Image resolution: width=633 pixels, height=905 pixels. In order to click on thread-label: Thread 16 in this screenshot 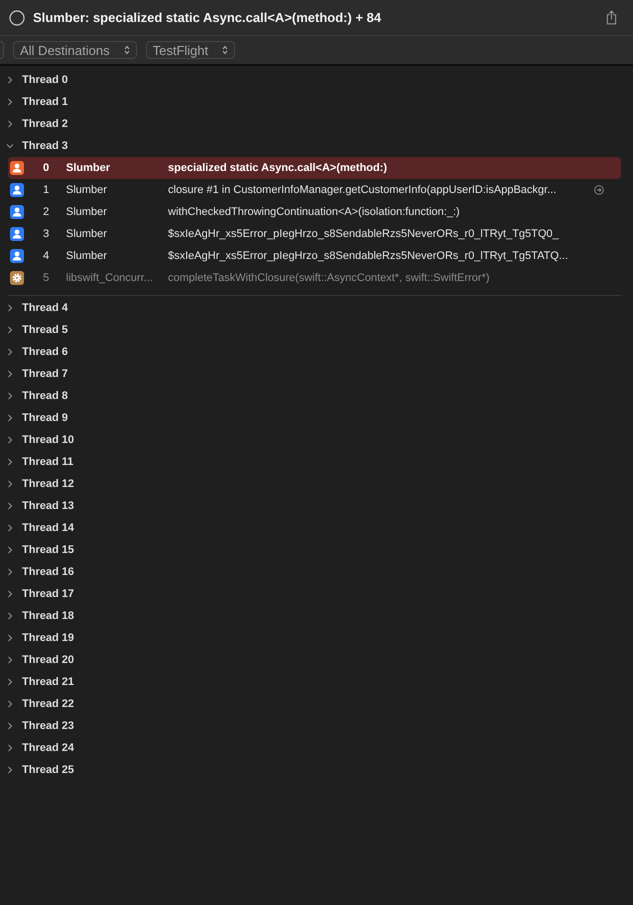, I will do `click(48, 572)`.